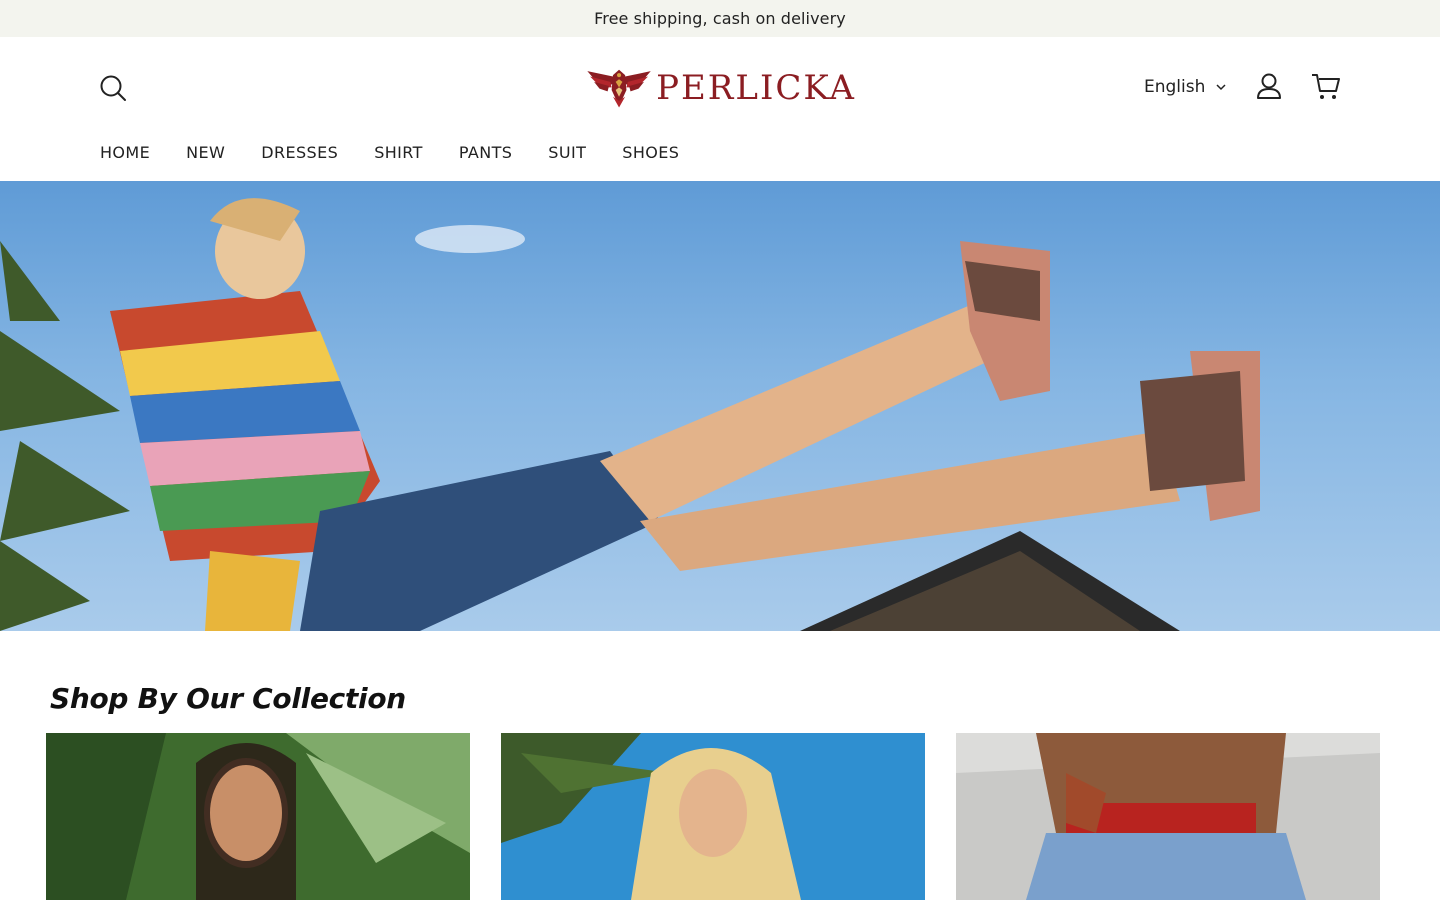  Describe the element at coordinates (650, 153) in the screenshot. I see `nav-item-shoes: SHOES` at that location.